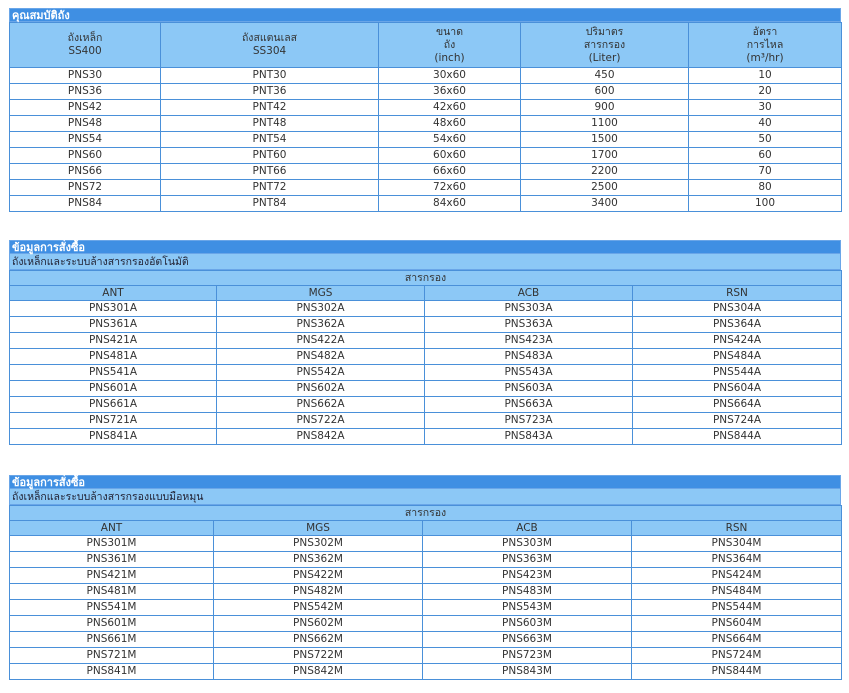  What do you see at coordinates (320, 388) in the screenshot?
I see `table-cell: PNS602A` at bounding box center [320, 388].